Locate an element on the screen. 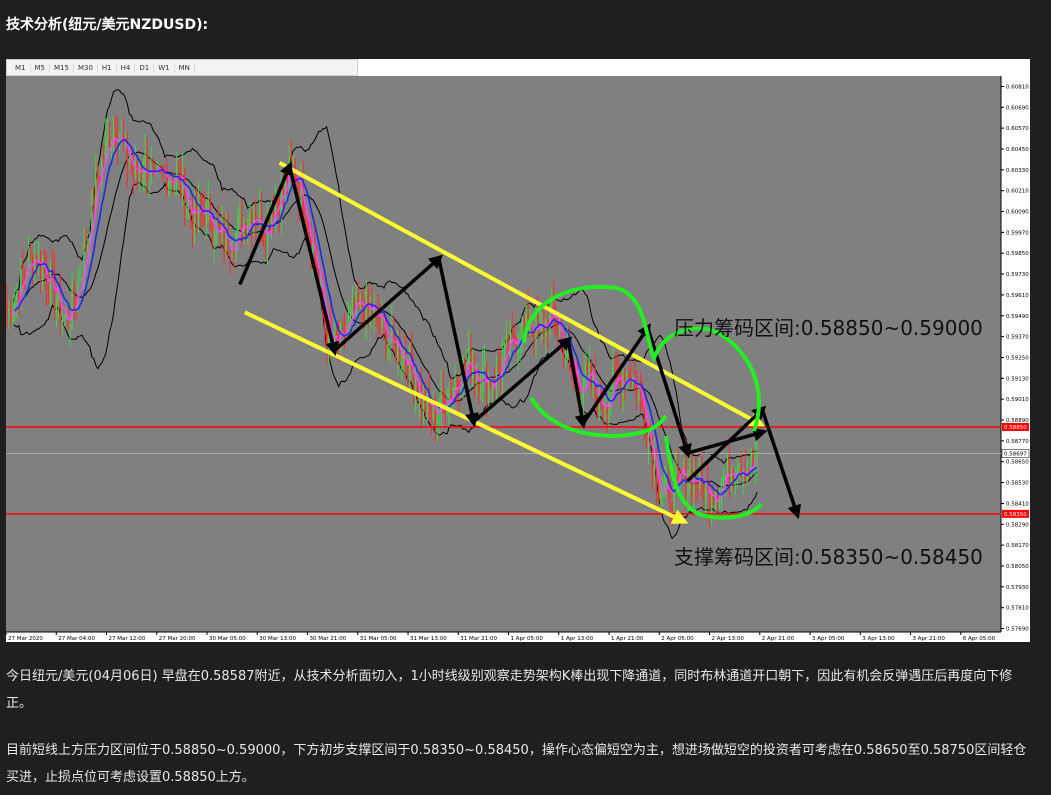 This screenshot has height=795, width=1051. x-tick-label: 31 Mar 13:00 is located at coordinates (428, 639).